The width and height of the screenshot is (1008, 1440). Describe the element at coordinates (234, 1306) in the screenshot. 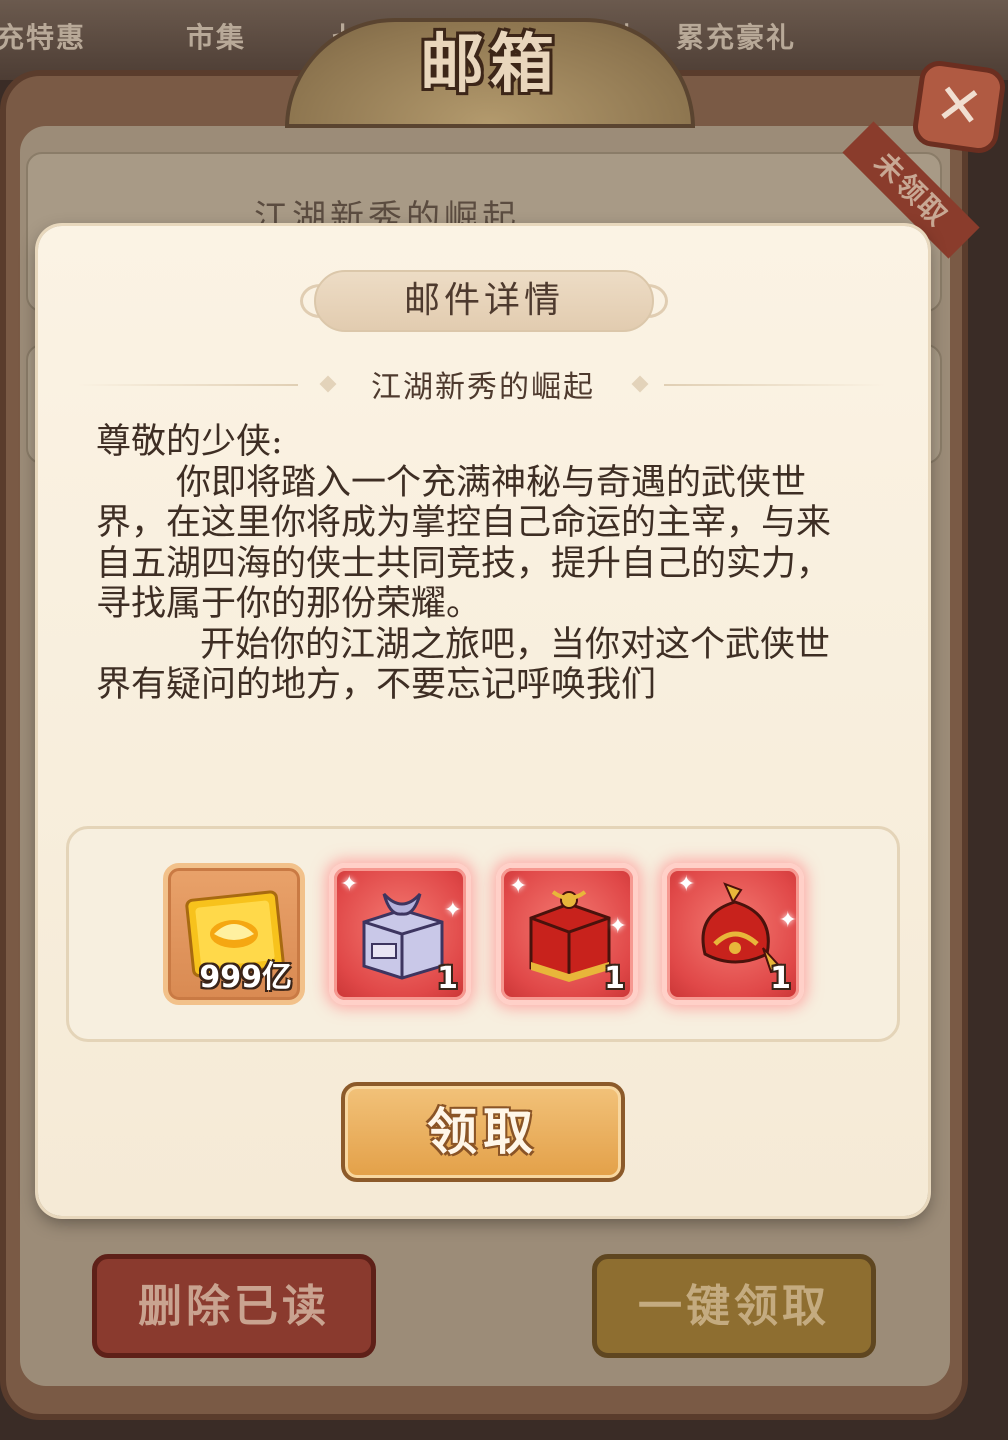

I see `delete-read-button: 删除已读` at that location.